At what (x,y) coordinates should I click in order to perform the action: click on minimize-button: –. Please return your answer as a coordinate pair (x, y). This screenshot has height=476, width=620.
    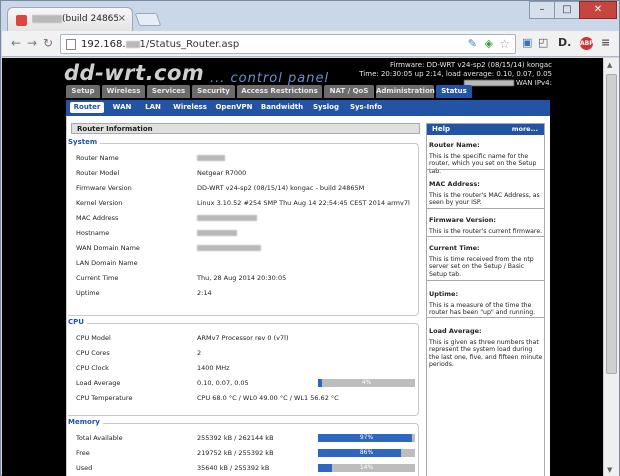
    Looking at the image, I should click on (542, 10).